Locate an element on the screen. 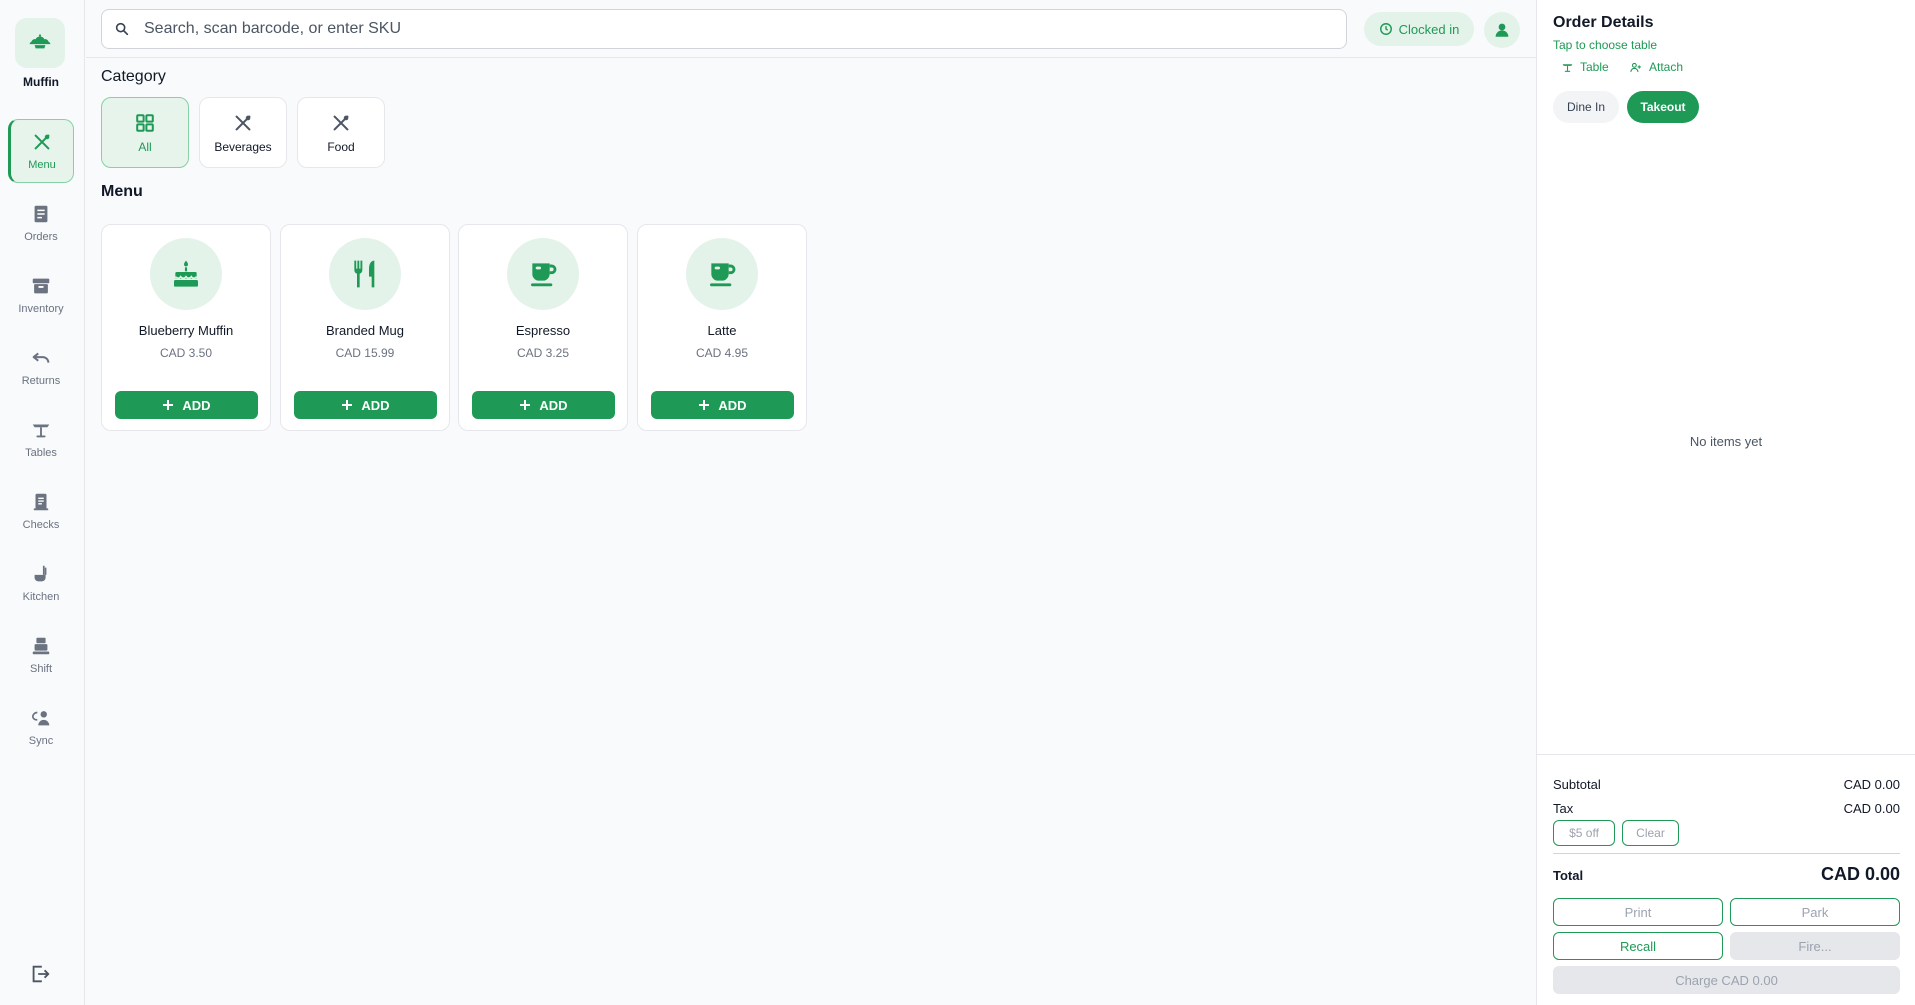 This screenshot has width=1915, height=1005. grid-icon is located at coordinates (145, 122).